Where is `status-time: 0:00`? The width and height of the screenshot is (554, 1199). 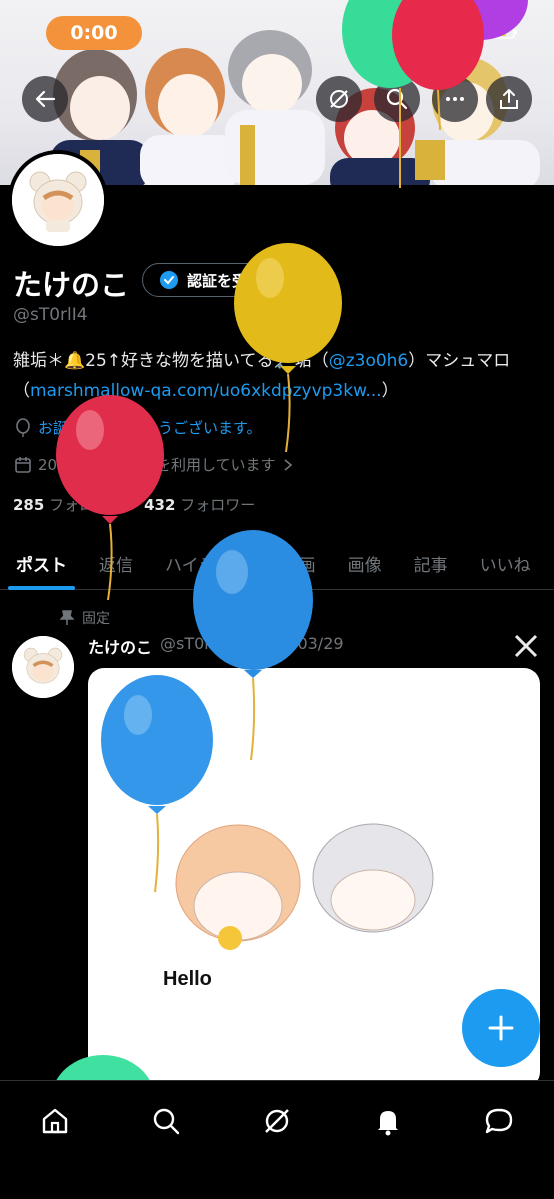
status-time: 0:00 is located at coordinates (94, 33).